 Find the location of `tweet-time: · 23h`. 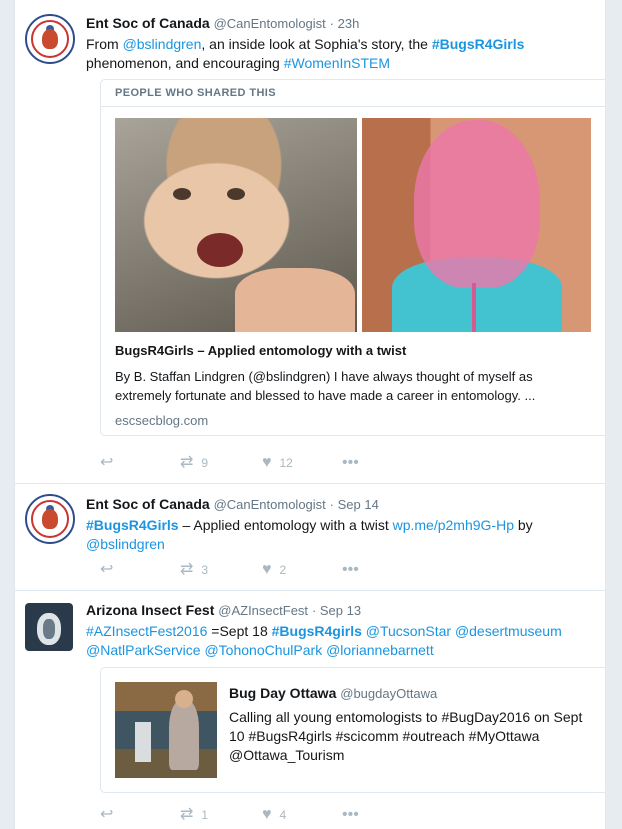

tweet-time: · 23h is located at coordinates (345, 23).